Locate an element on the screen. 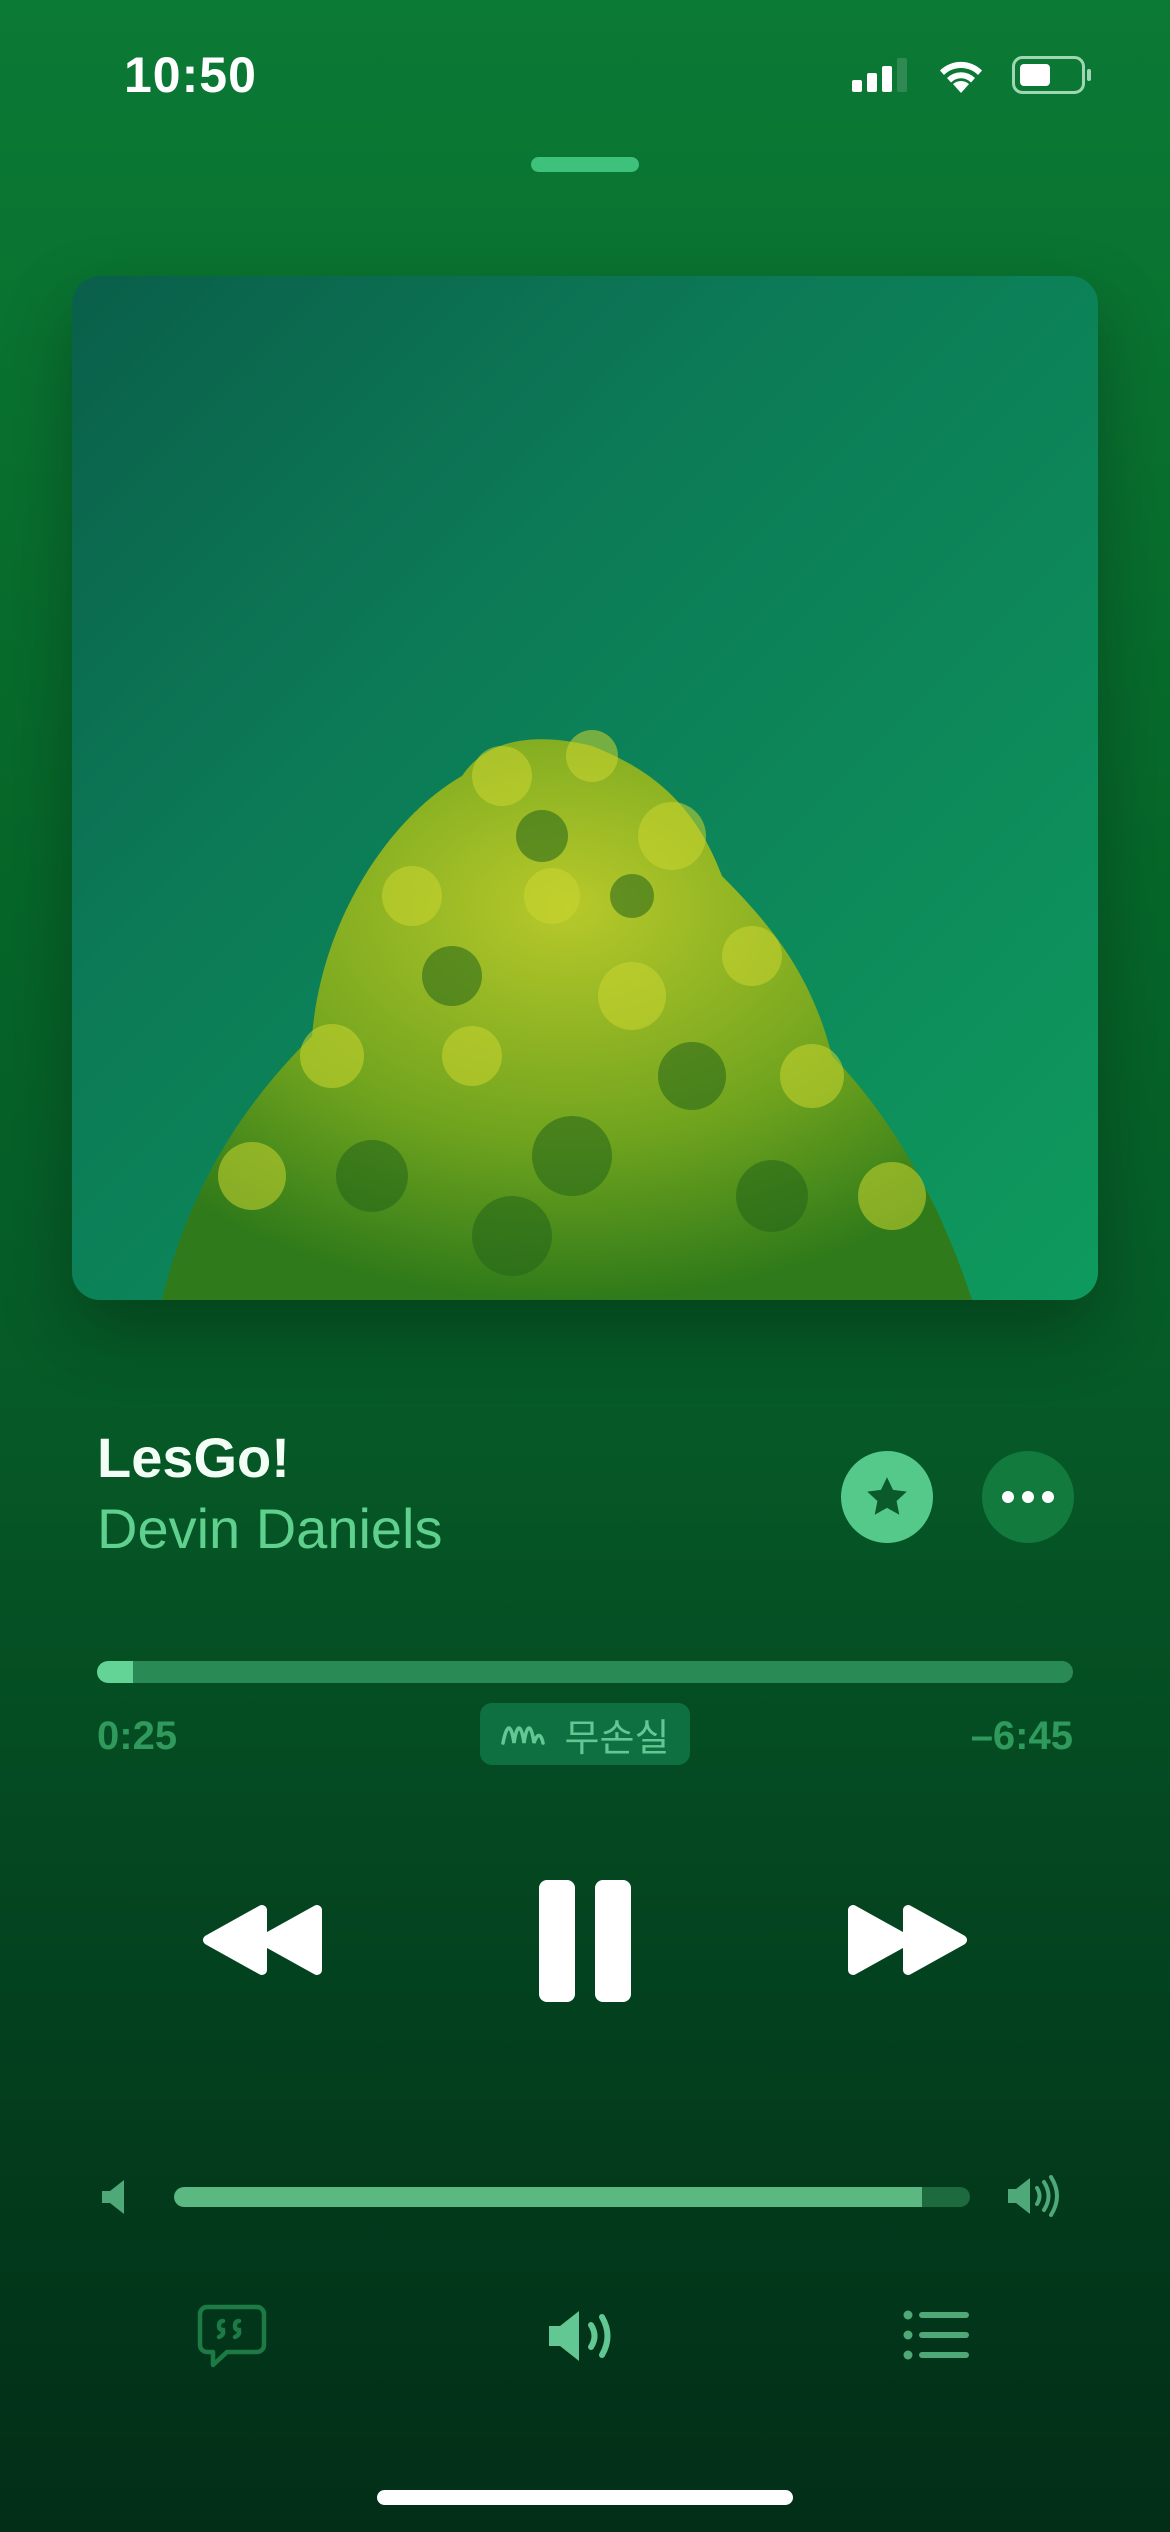  speaker-high-icon is located at coordinates (1033, 2196).